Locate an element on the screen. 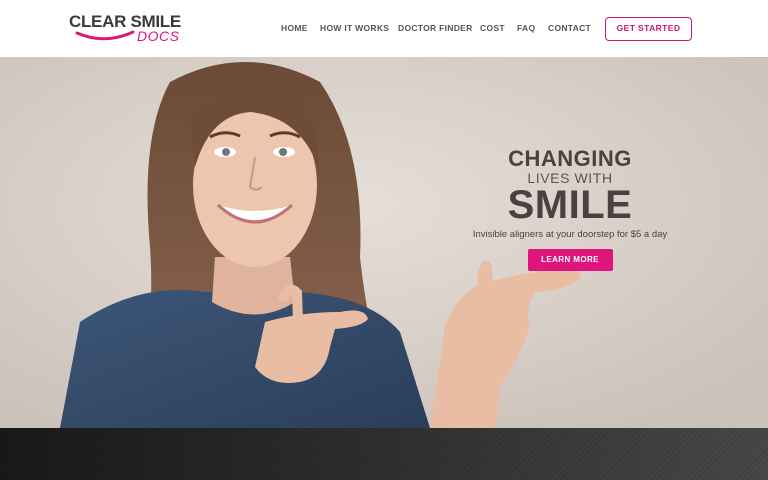  get-started-button: GET STARTED is located at coordinates (648, 29).